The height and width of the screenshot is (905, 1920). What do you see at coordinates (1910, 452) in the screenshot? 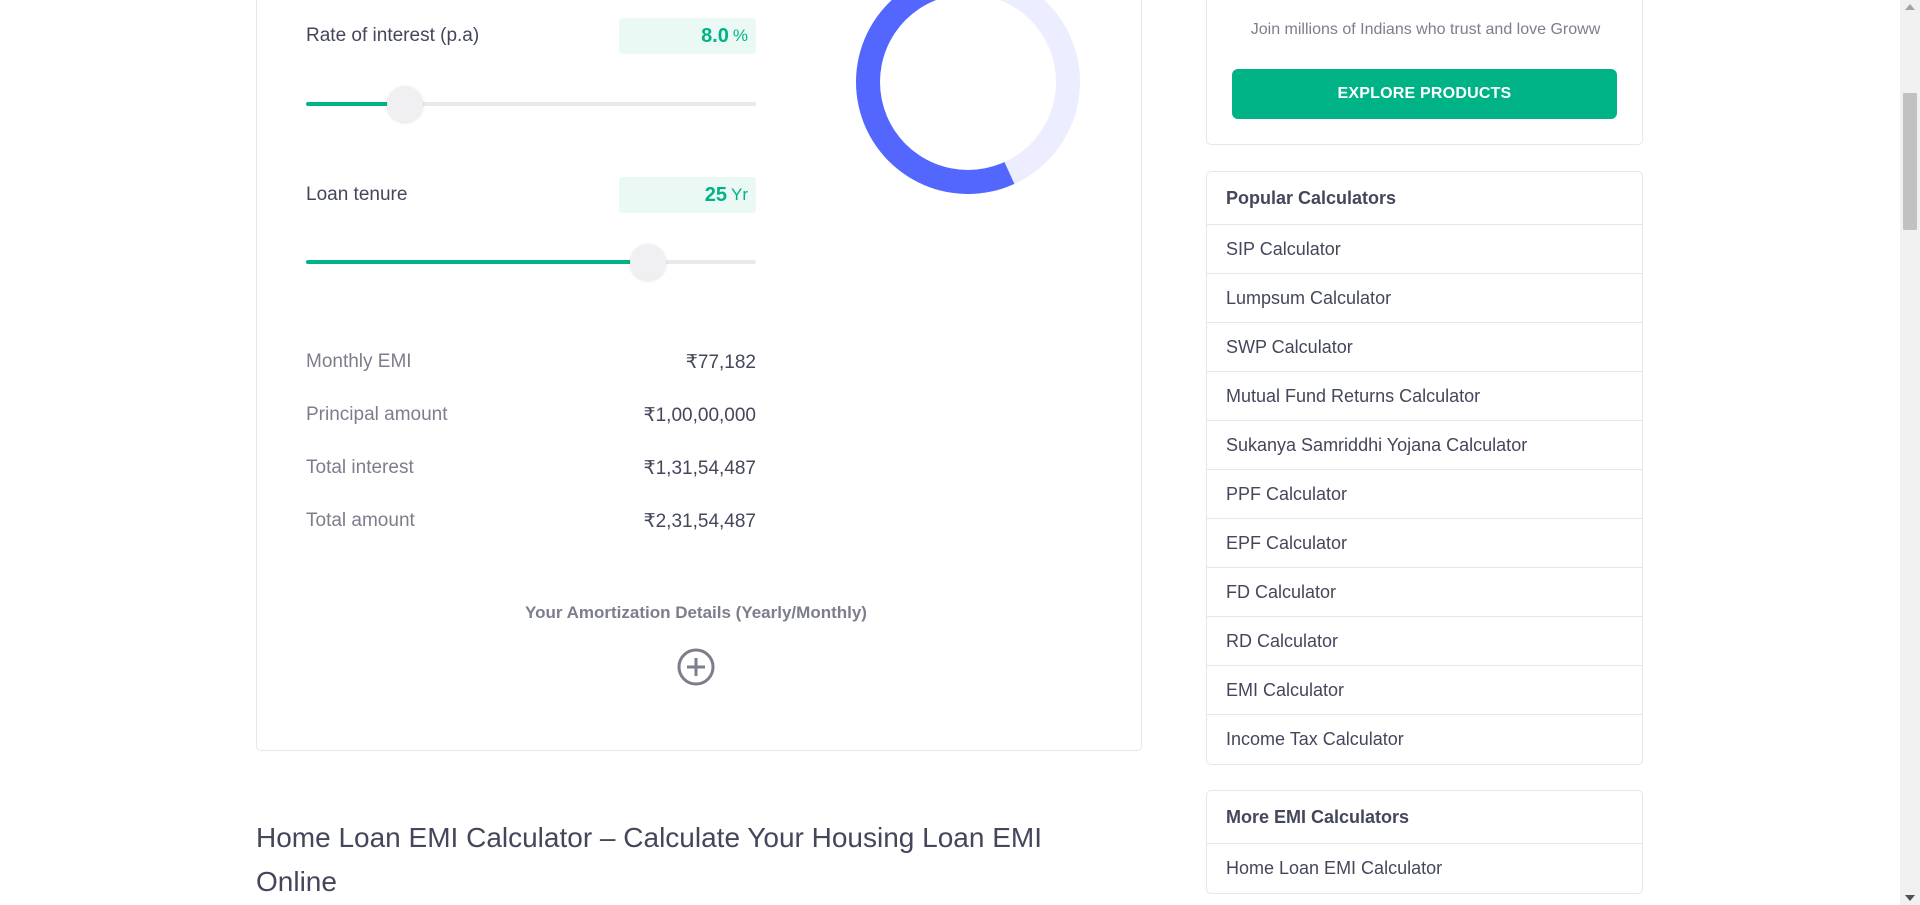
I see `page-scrollbar` at bounding box center [1910, 452].